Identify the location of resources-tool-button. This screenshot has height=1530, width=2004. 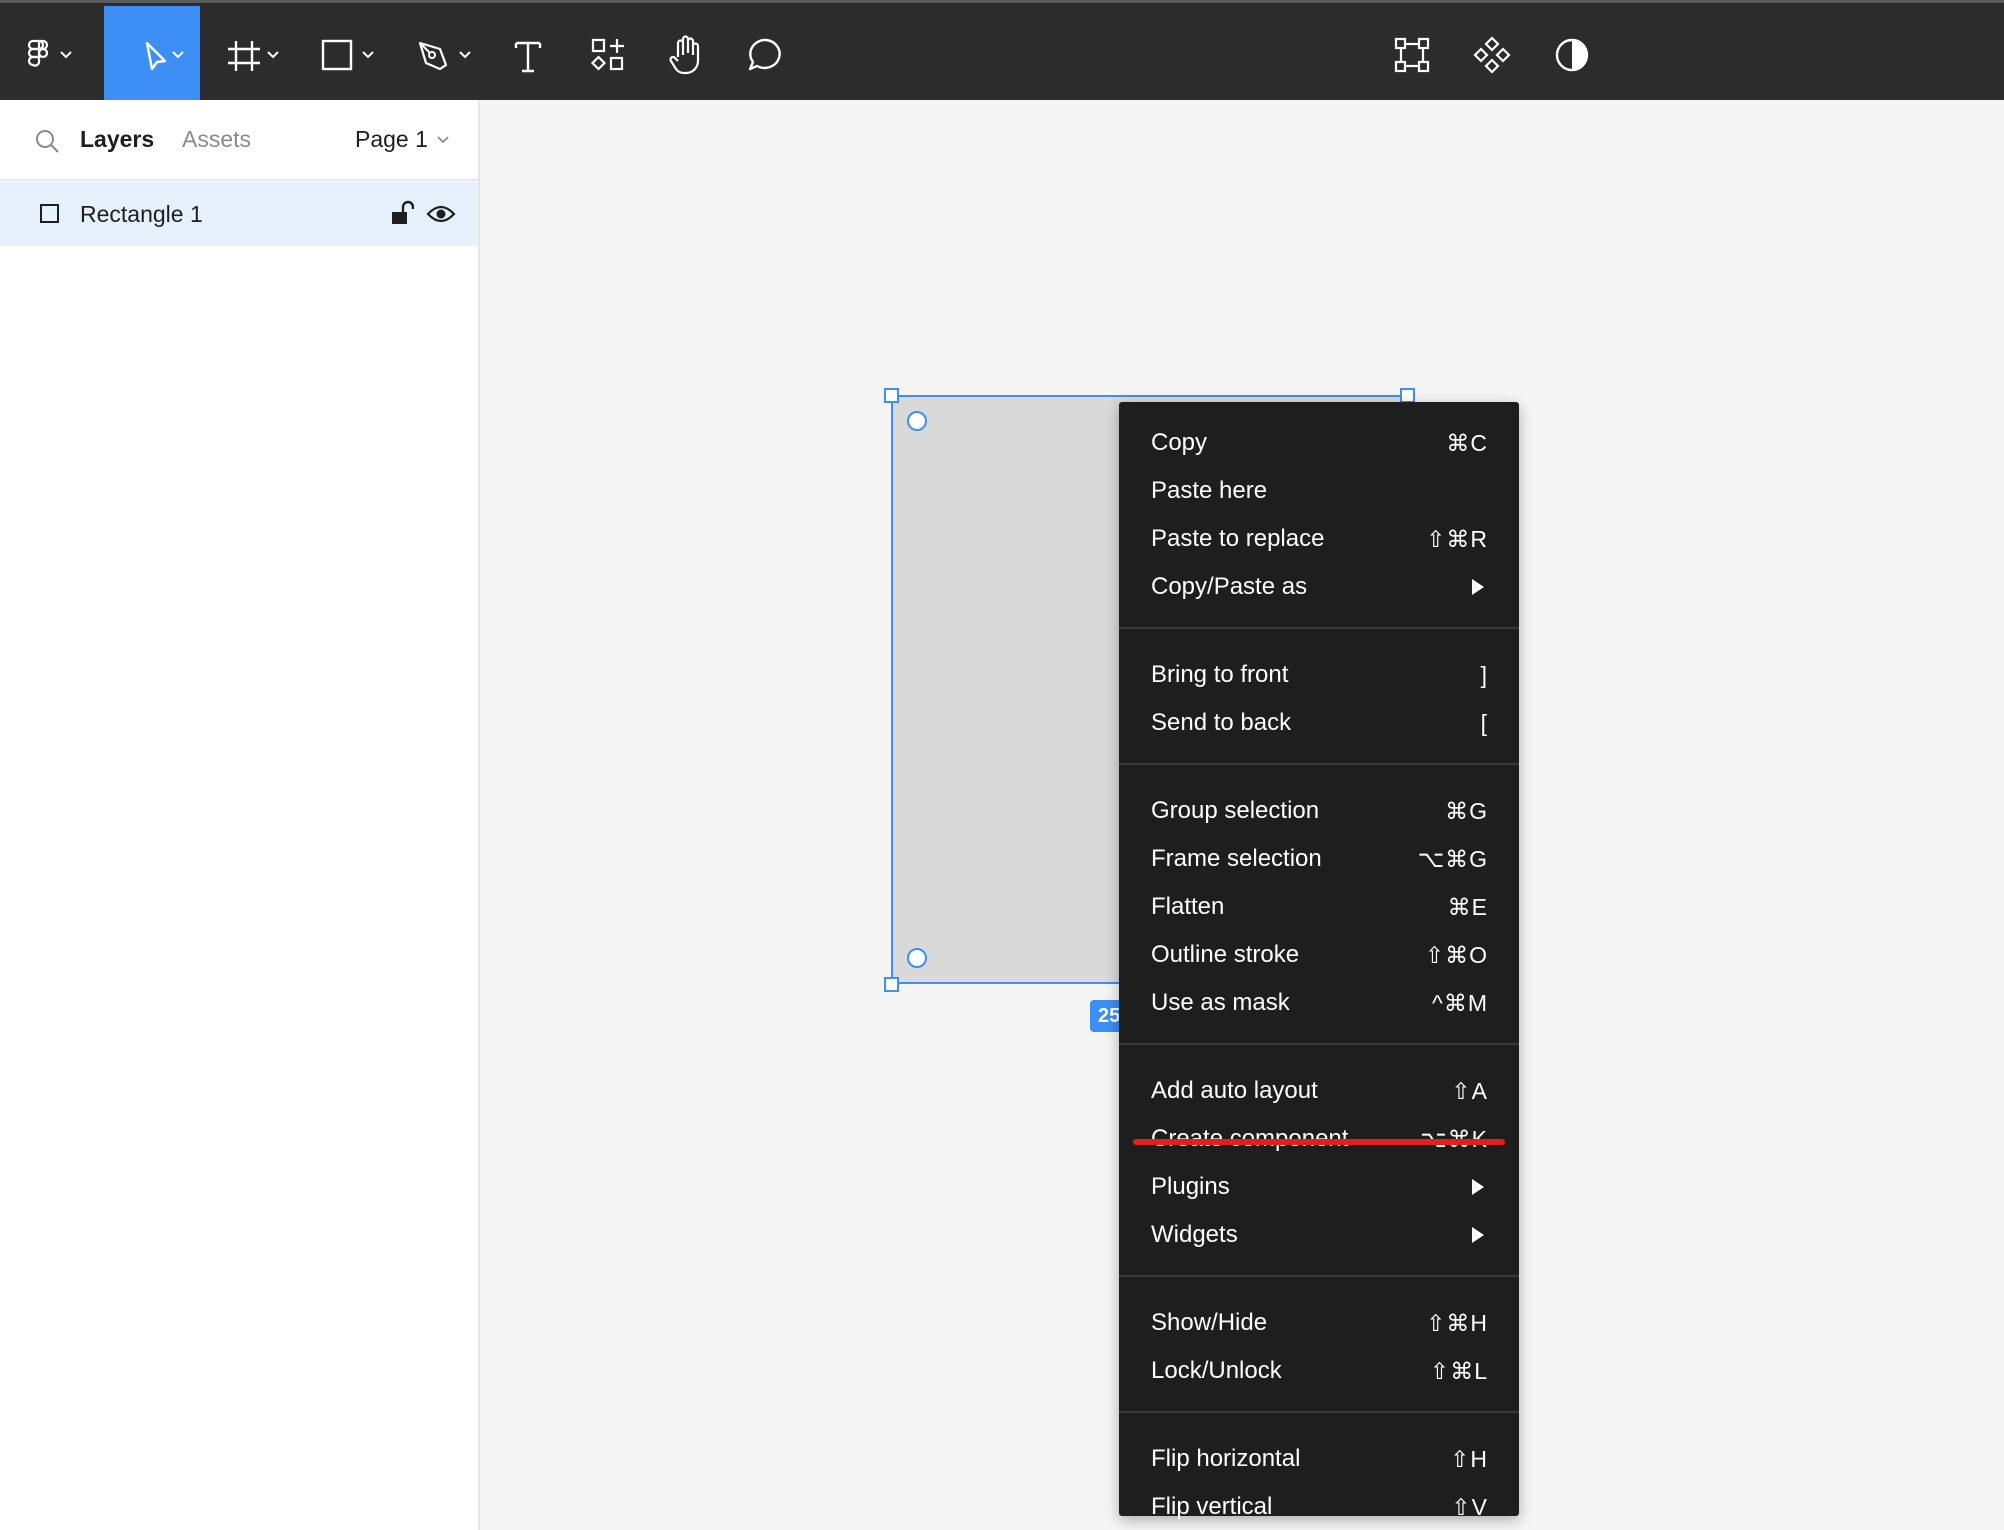
(608, 54).